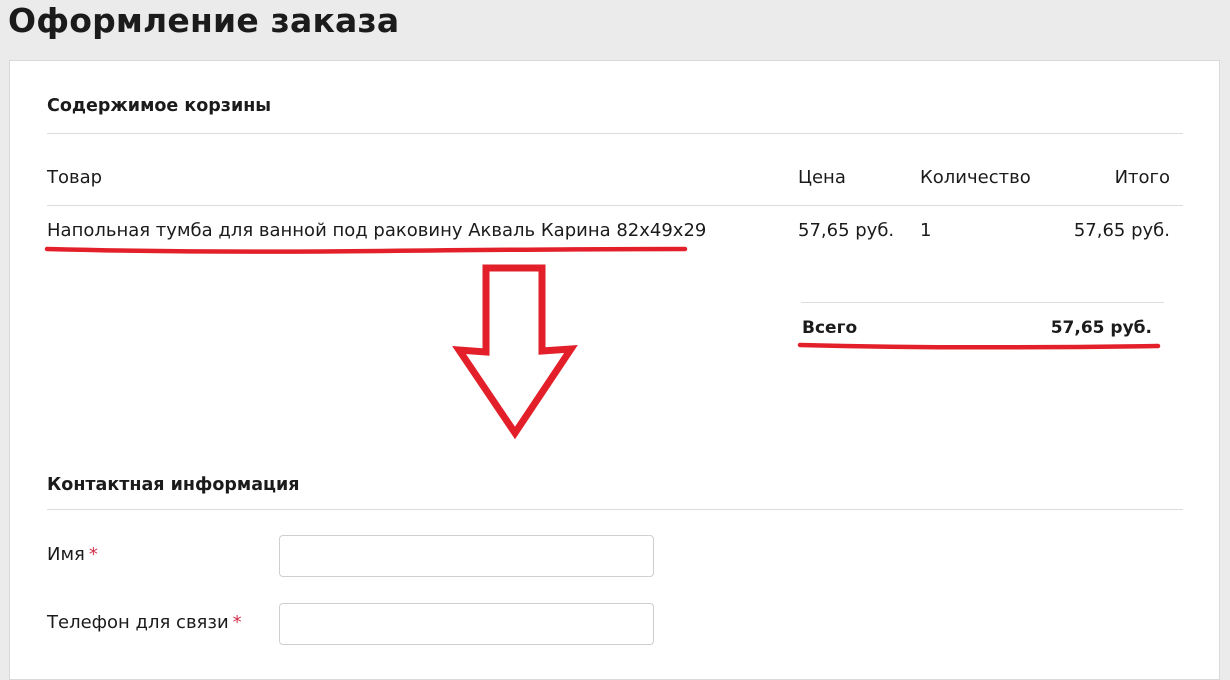  Describe the element at coordinates (926, 230) in the screenshot. I see `cart-item-quantity: 1` at that location.